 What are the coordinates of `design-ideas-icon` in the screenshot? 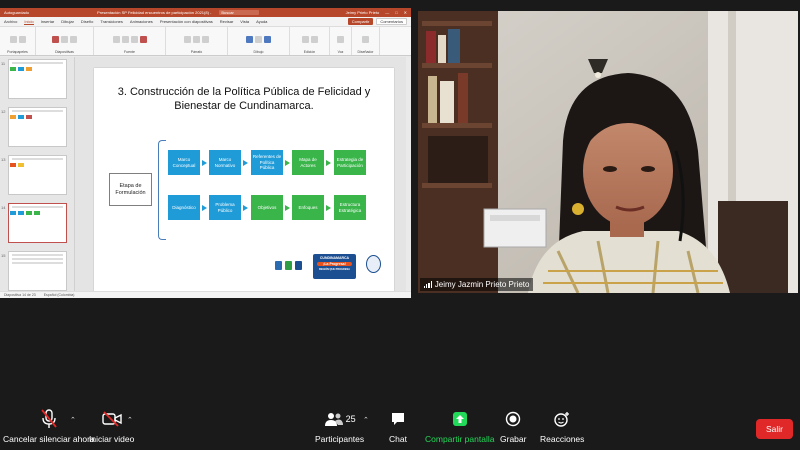 It's located at (365, 39).